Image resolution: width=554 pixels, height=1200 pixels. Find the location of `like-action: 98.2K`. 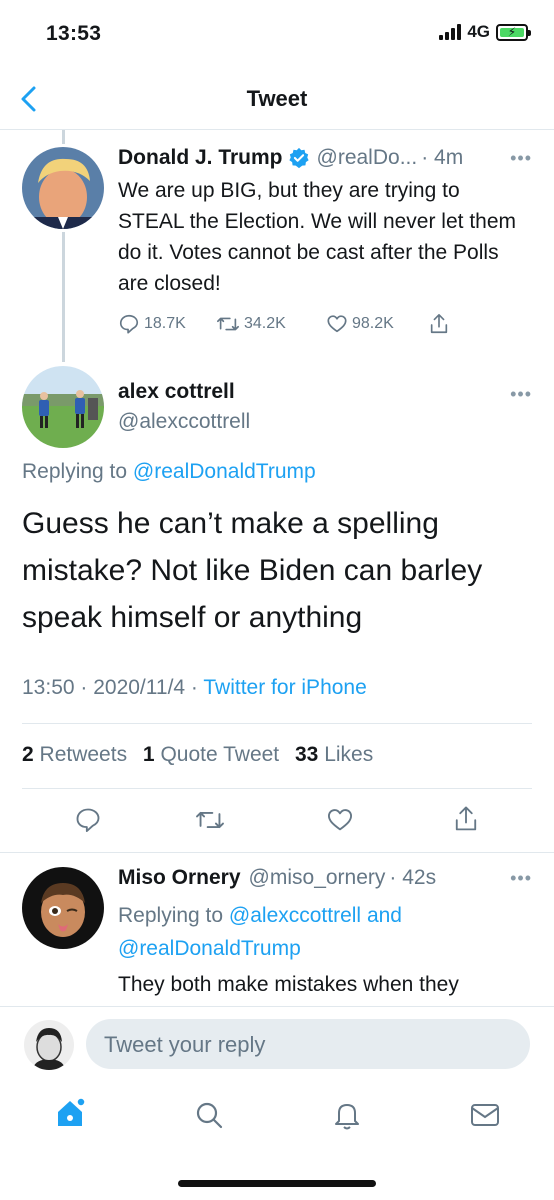

like-action: 98.2K is located at coordinates (377, 324).